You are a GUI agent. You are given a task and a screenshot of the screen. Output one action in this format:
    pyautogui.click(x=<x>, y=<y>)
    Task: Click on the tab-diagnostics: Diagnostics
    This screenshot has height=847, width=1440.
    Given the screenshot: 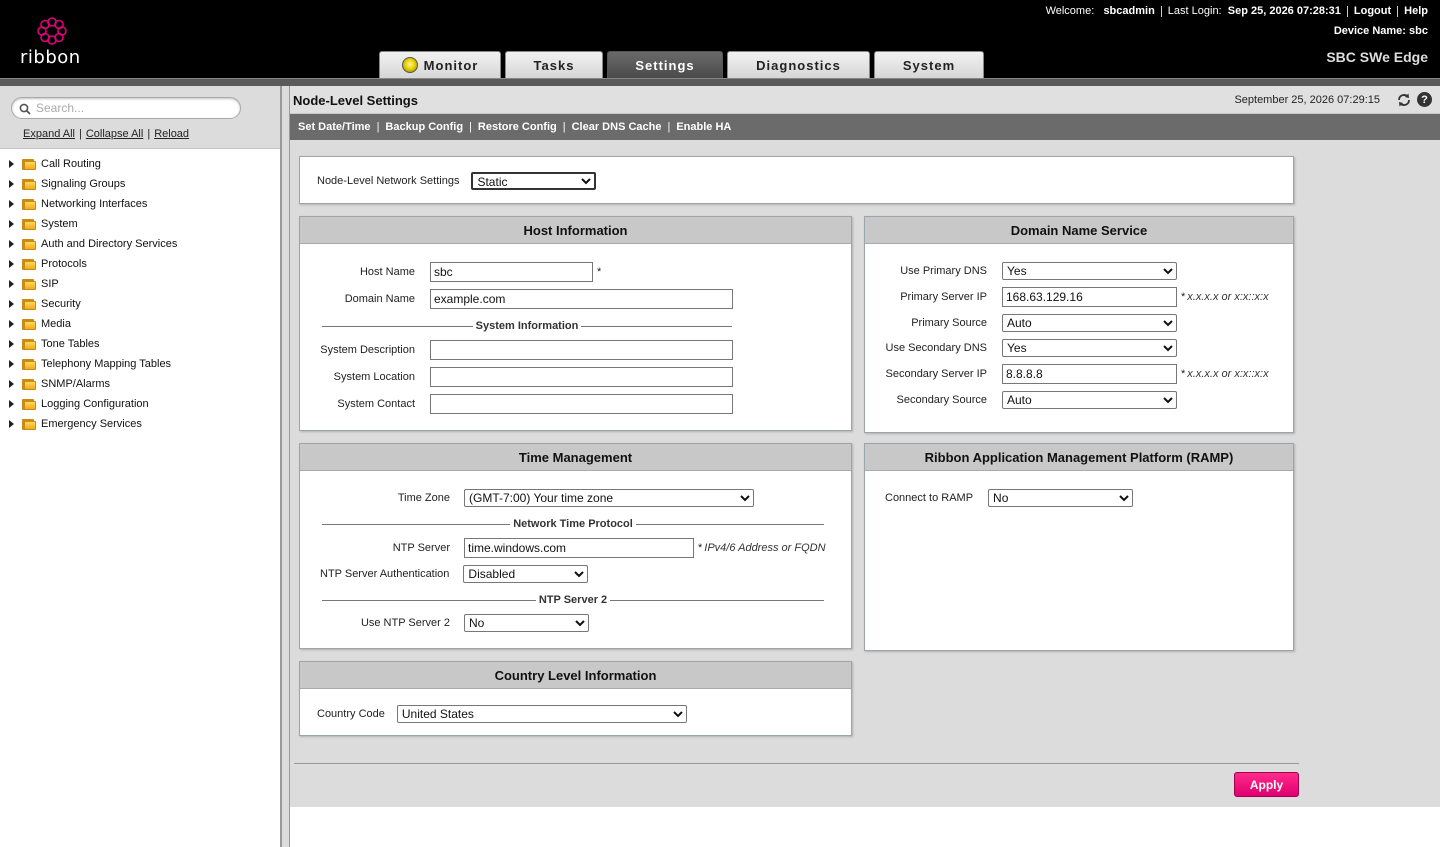 What is the action you would take?
    pyautogui.click(x=798, y=64)
    